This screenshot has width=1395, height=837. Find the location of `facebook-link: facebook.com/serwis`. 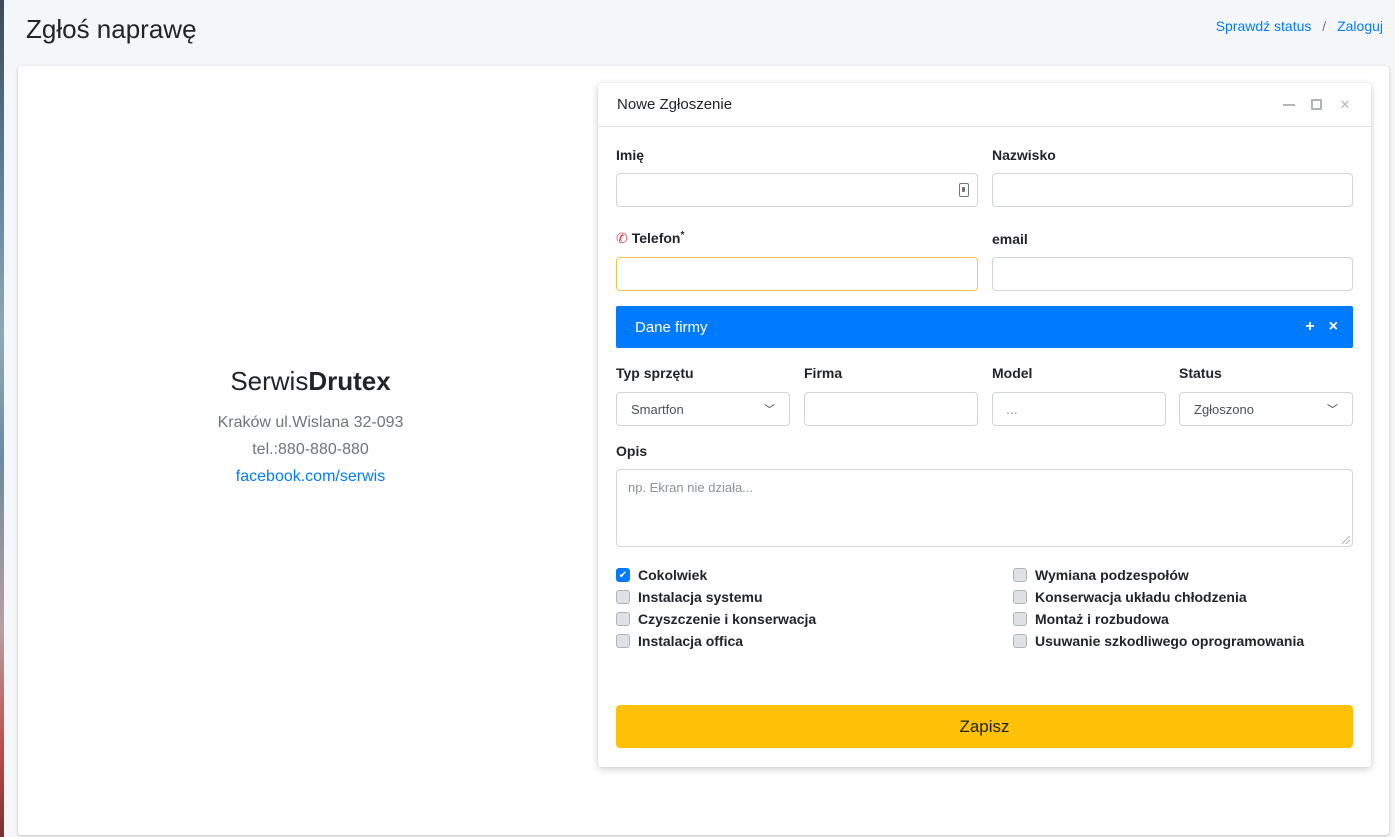

facebook-link: facebook.com/serwis is located at coordinates (310, 476).